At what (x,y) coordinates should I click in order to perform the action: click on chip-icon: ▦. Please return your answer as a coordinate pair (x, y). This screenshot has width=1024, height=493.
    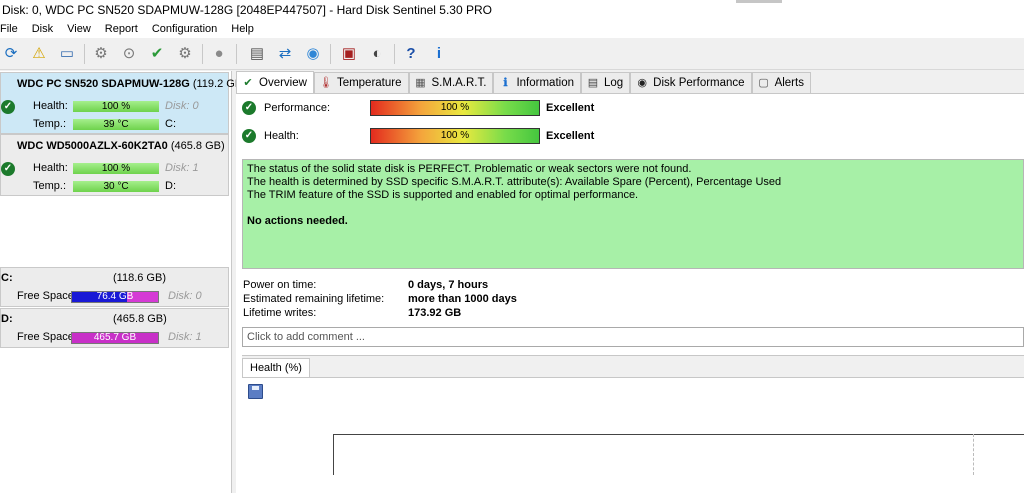
    Looking at the image, I should click on (420, 83).